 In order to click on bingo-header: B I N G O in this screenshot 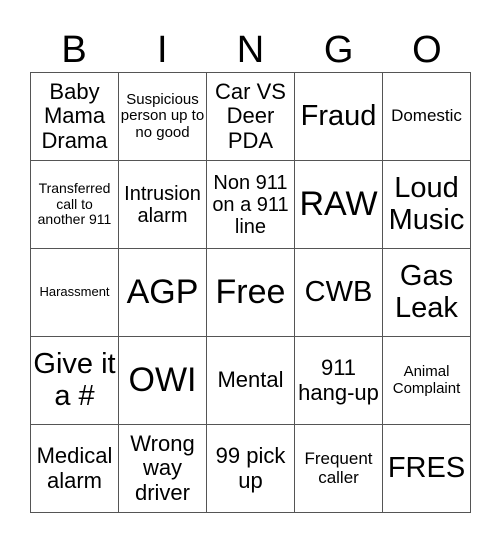, I will do `click(250, 50)`.